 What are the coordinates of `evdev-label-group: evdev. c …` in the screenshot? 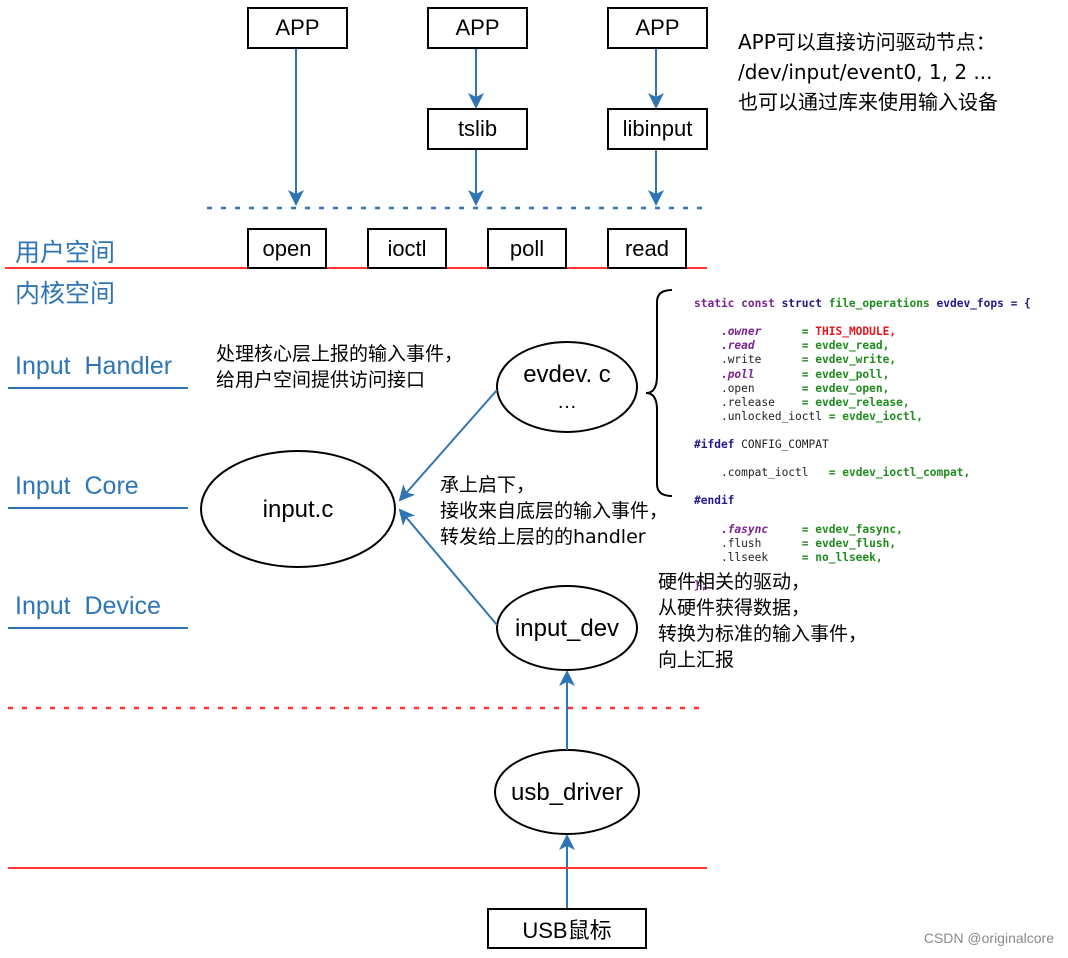 It's located at (567, 387).